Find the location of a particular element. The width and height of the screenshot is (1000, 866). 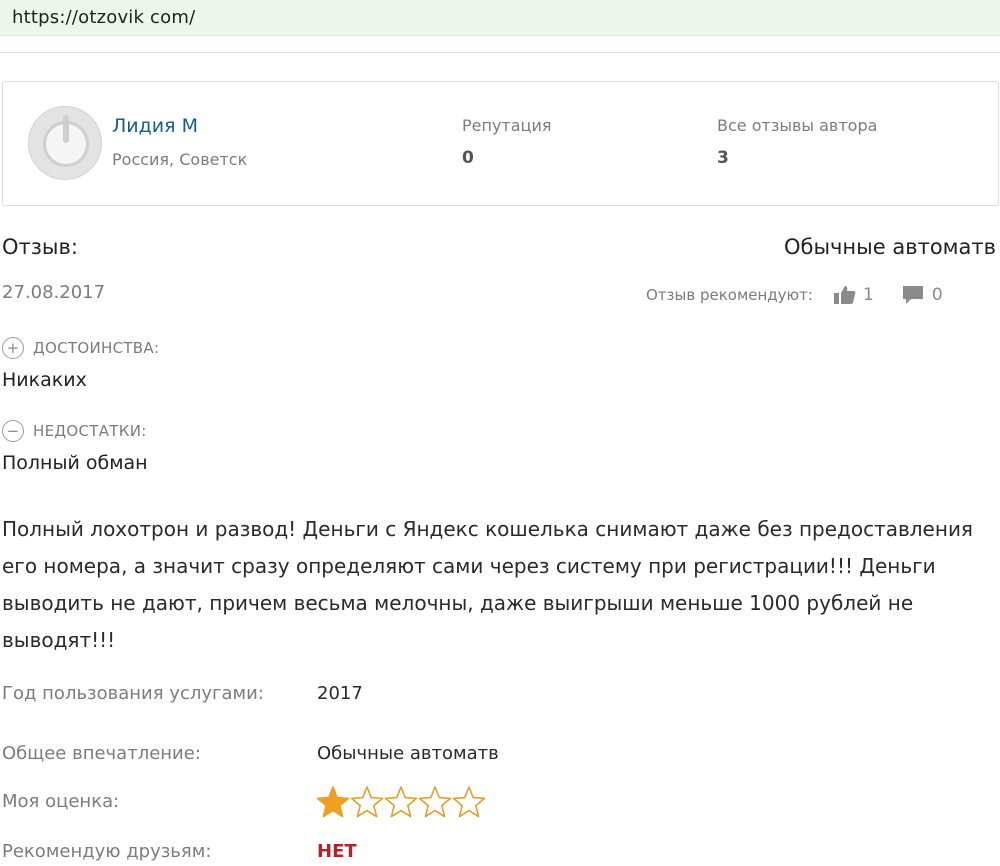

thumbs-up-icon is located at coordinates (845, 295).